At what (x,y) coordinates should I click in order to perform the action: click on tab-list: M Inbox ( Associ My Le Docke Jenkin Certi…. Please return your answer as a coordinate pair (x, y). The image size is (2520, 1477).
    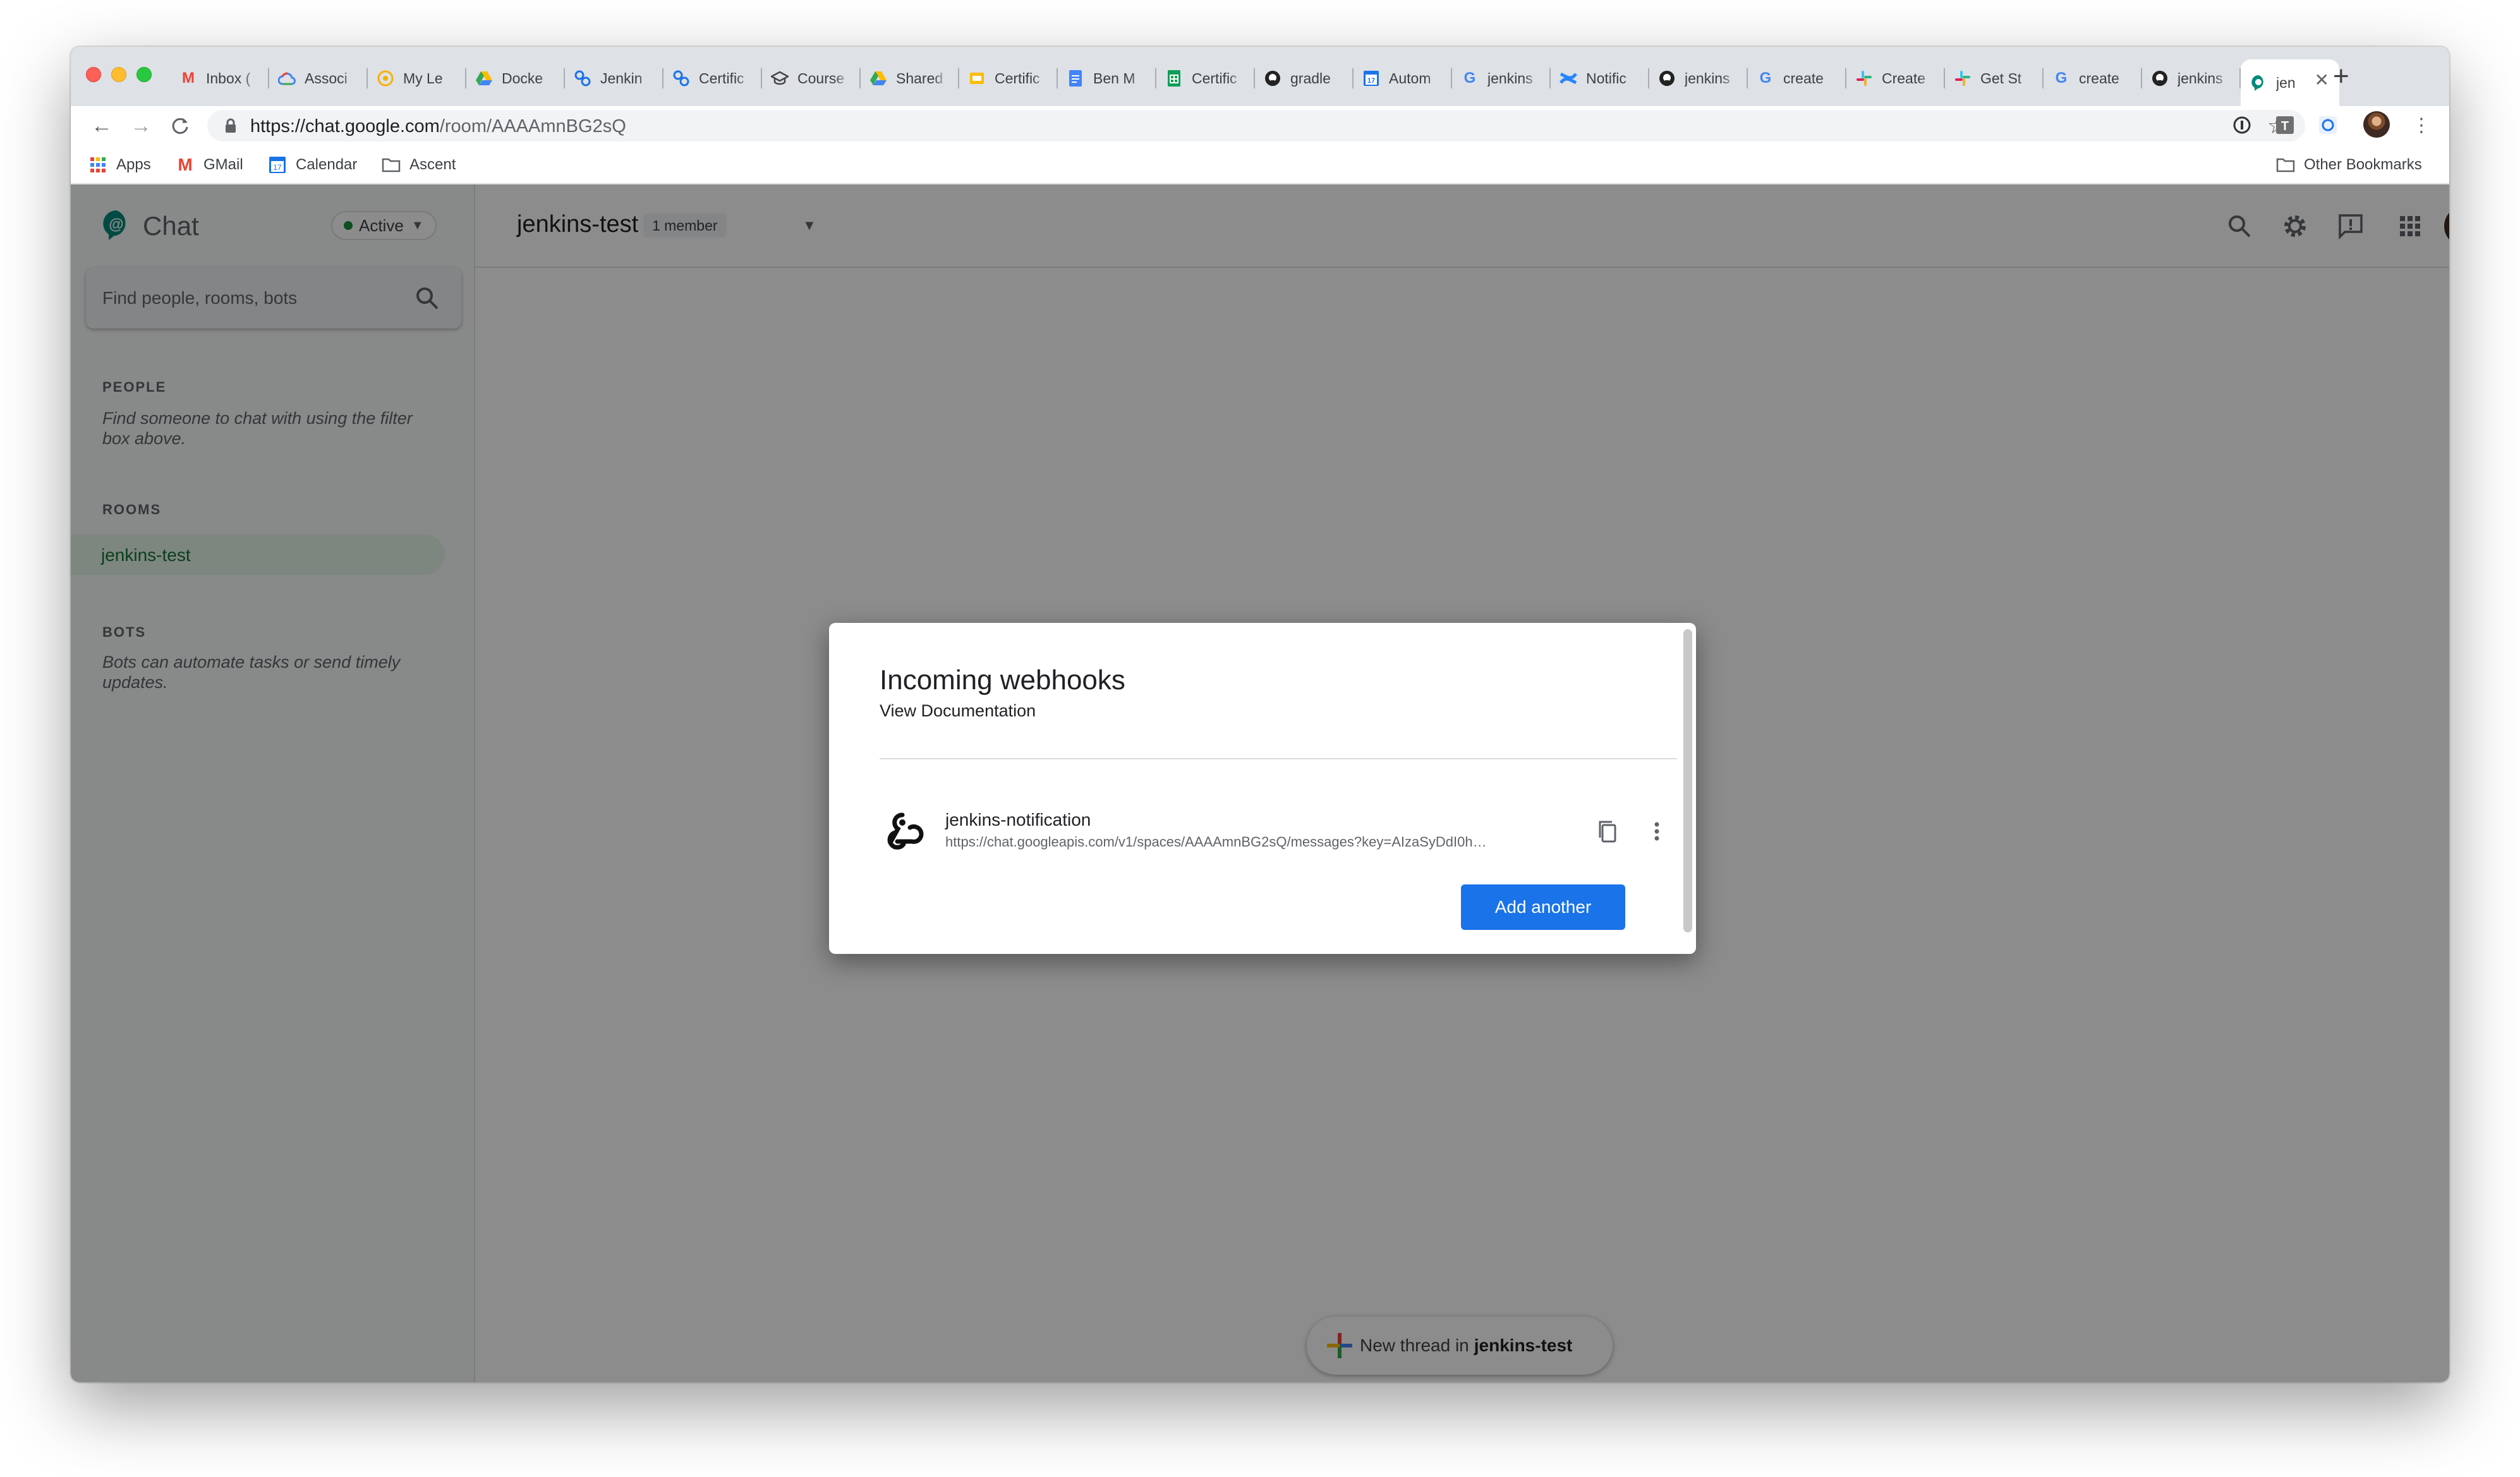
    Looking at the image, I should click on (1255, 82).